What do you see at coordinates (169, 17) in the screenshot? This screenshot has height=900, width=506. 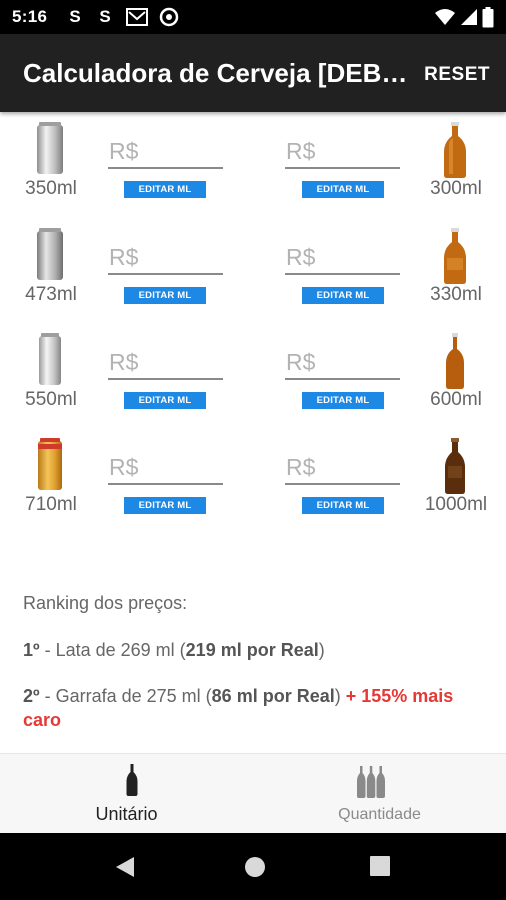 I see `vpn-icon` at bounding box center [169, 17].